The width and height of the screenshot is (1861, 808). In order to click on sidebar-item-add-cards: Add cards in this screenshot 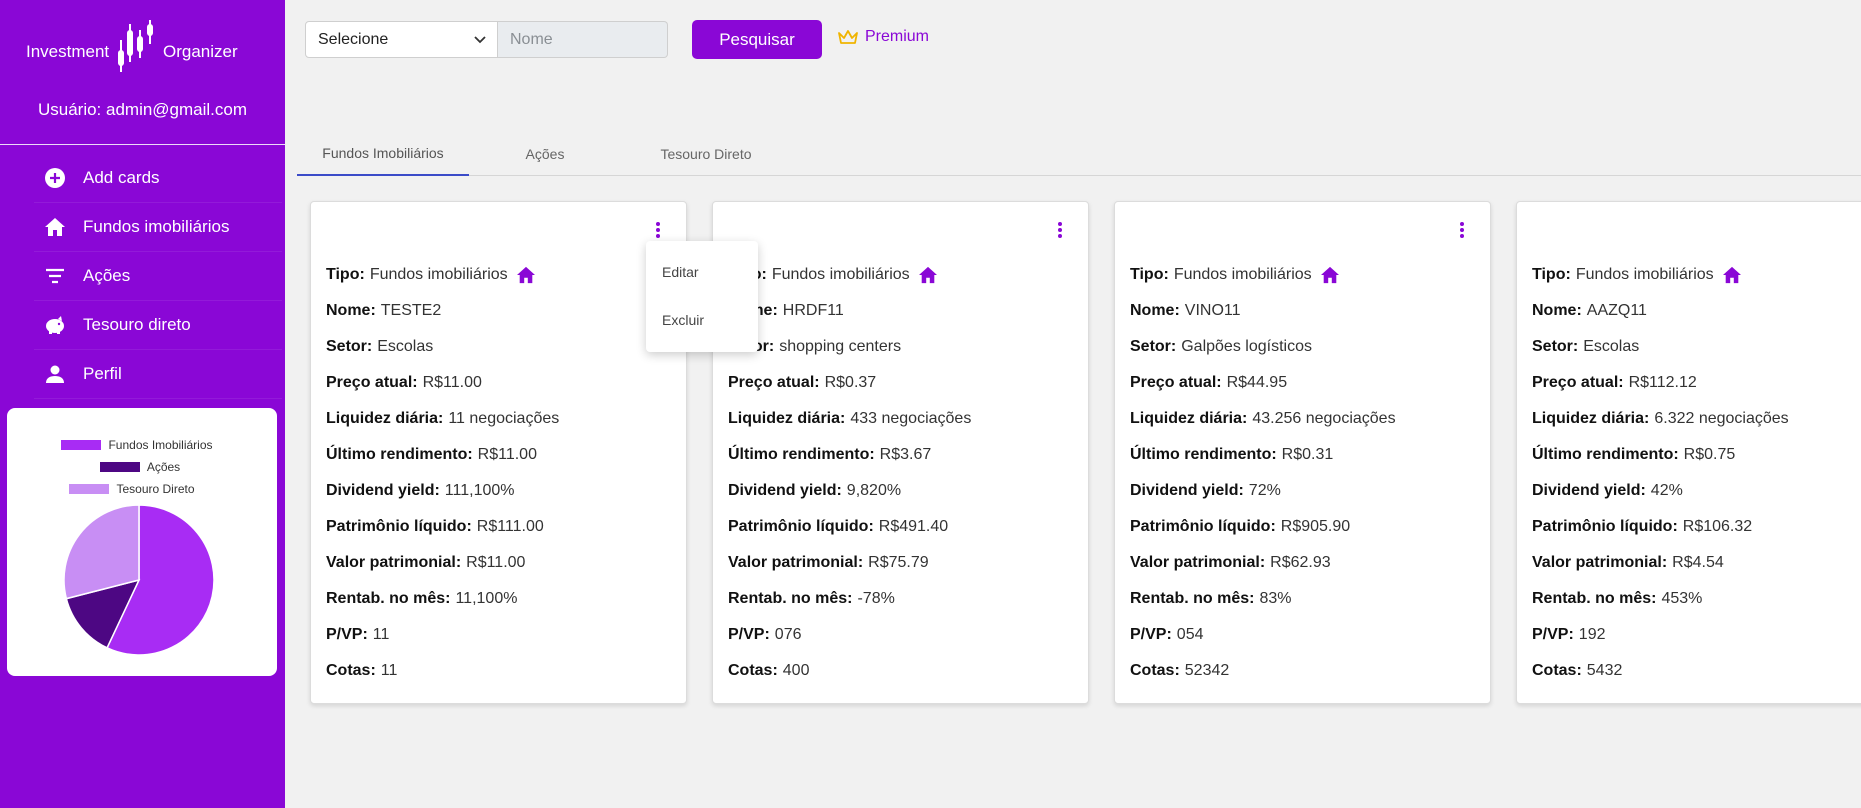, I will do `click(158, 178)`.